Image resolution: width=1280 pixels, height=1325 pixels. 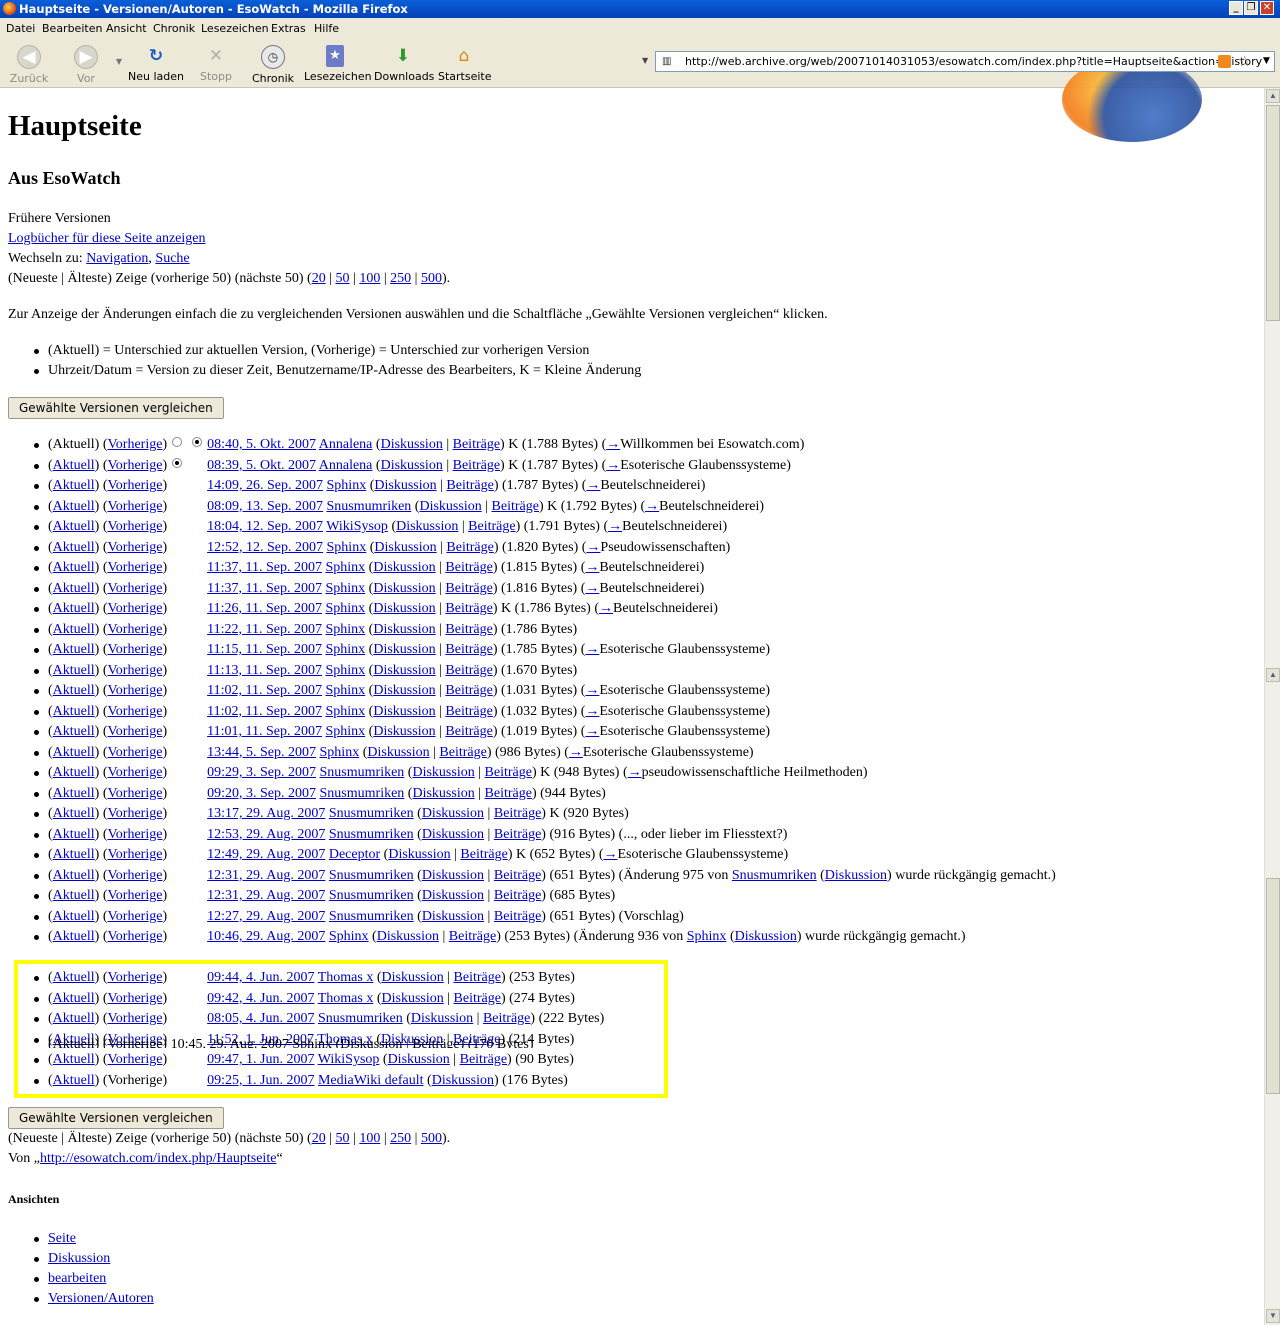 What do you see at coordinates (86, 63) in the screenshot?
I see `forward-button: ▶ Vor` at bounding box center [86, 63].